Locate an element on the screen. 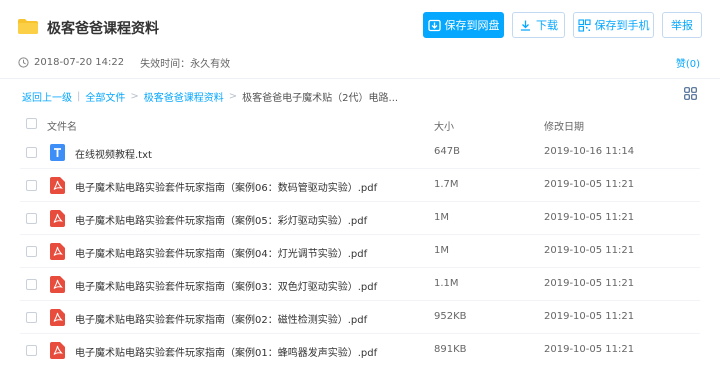 Image resolution: width=720 pixels, height=381 pixels. file-name: 在线视频教程.txt is located at coordinates (113, 153).